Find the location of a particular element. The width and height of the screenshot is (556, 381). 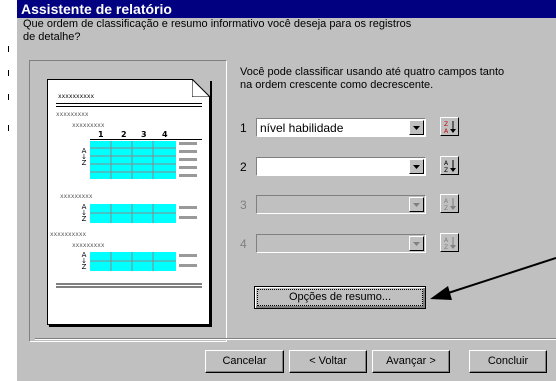

sort-field-2-combobox is located at coordinates (341, 166).